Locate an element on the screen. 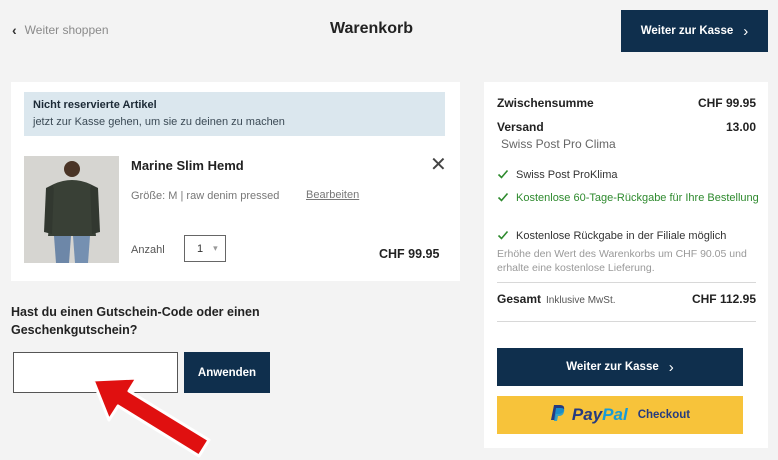 The image size is (778, 460). red-arrow-annotation is located at coordinates (151, 417).